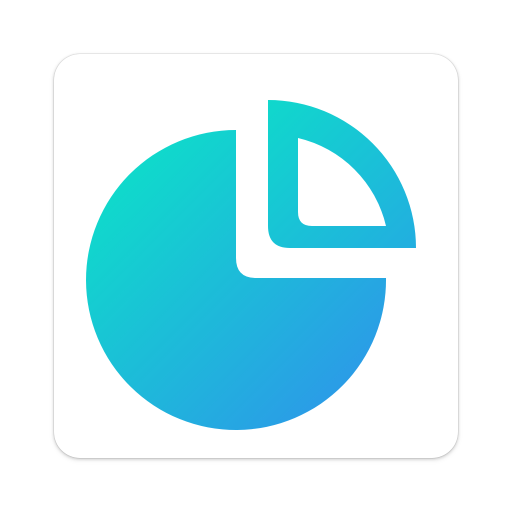  I want to click on pie-detached-slice, so click(342, 174).